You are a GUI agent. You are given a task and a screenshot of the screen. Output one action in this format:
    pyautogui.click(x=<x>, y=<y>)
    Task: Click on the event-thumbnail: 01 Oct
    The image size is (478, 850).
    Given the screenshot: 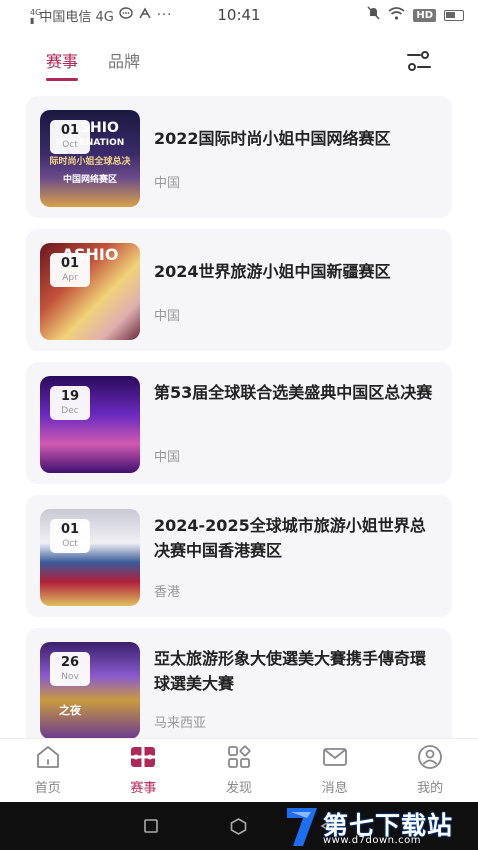 What is the action you would take?
    pyautogui.click(x=90, y=557)
    